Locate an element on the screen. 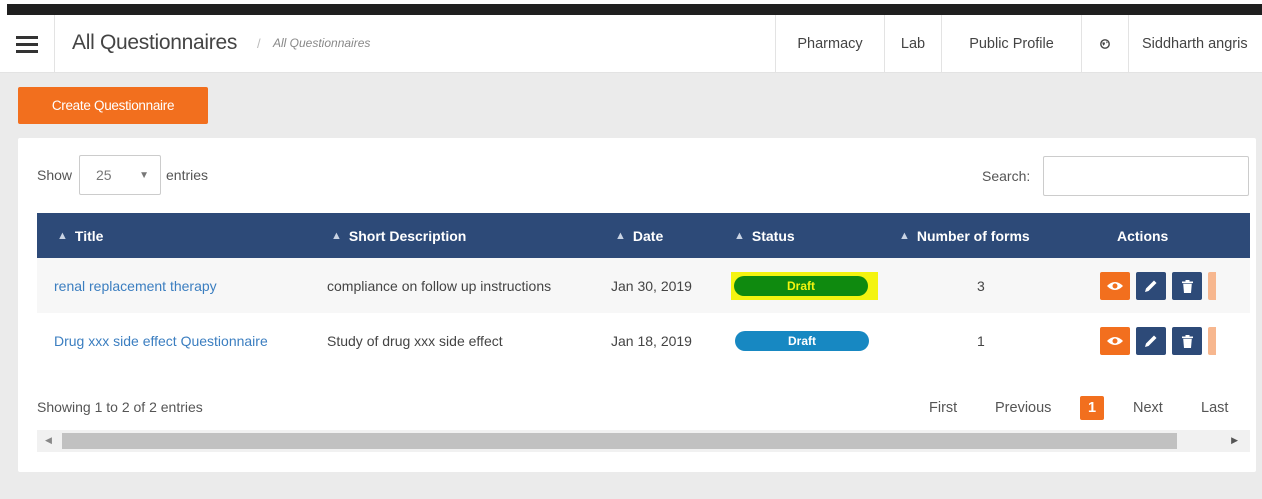 This screenshot has width=1262, height=499. top-strip-bar is located at coordinates (634, 9).